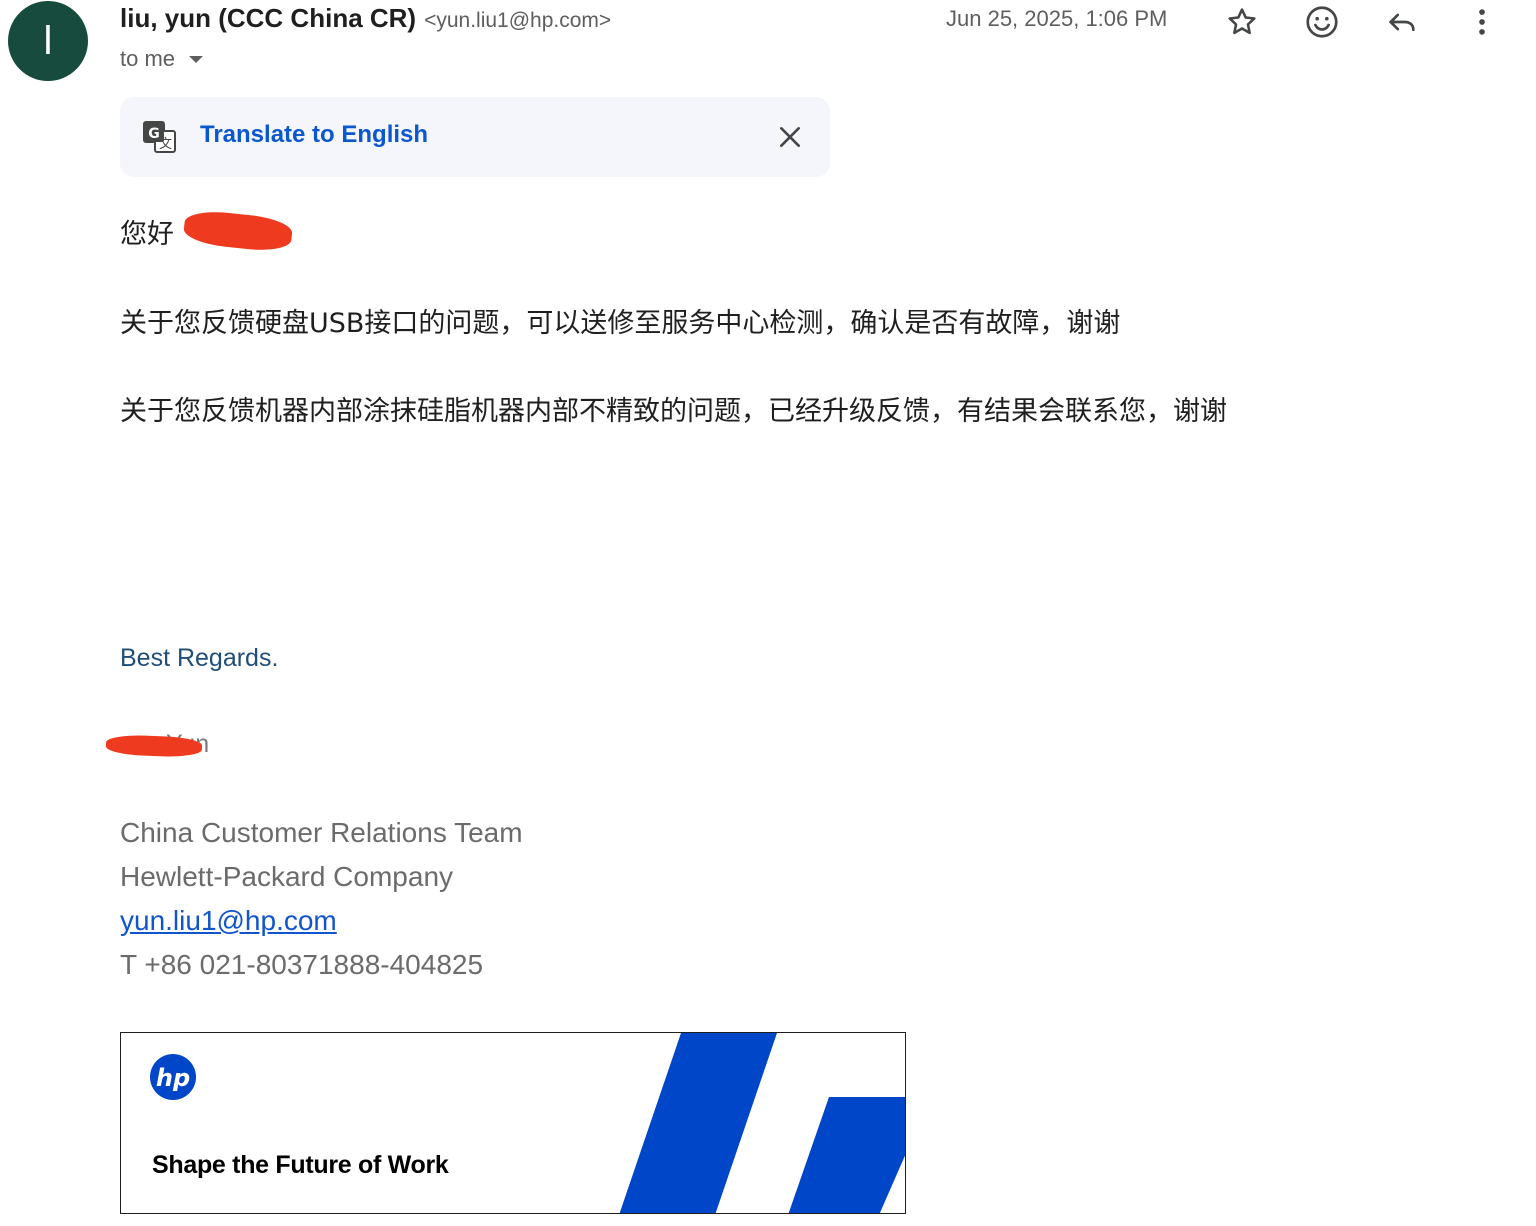  I want to click on more-options-button, so click(1482, 22).